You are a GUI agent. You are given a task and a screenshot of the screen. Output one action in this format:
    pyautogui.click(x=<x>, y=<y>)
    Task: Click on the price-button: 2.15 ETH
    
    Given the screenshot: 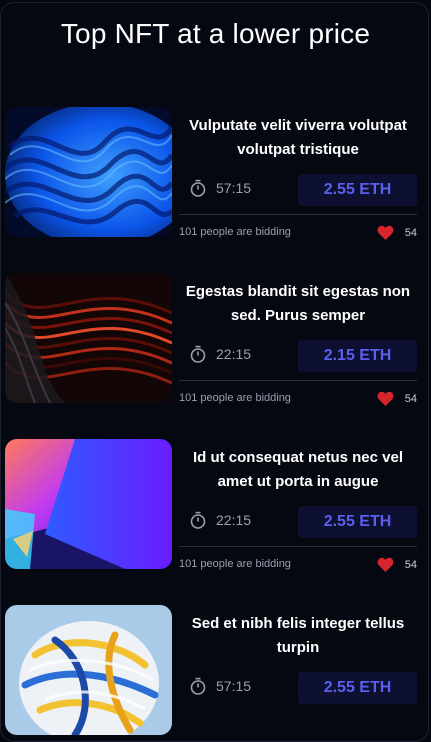 What is the action you would take?
    pyautogui.click(x=357, y=356)
    